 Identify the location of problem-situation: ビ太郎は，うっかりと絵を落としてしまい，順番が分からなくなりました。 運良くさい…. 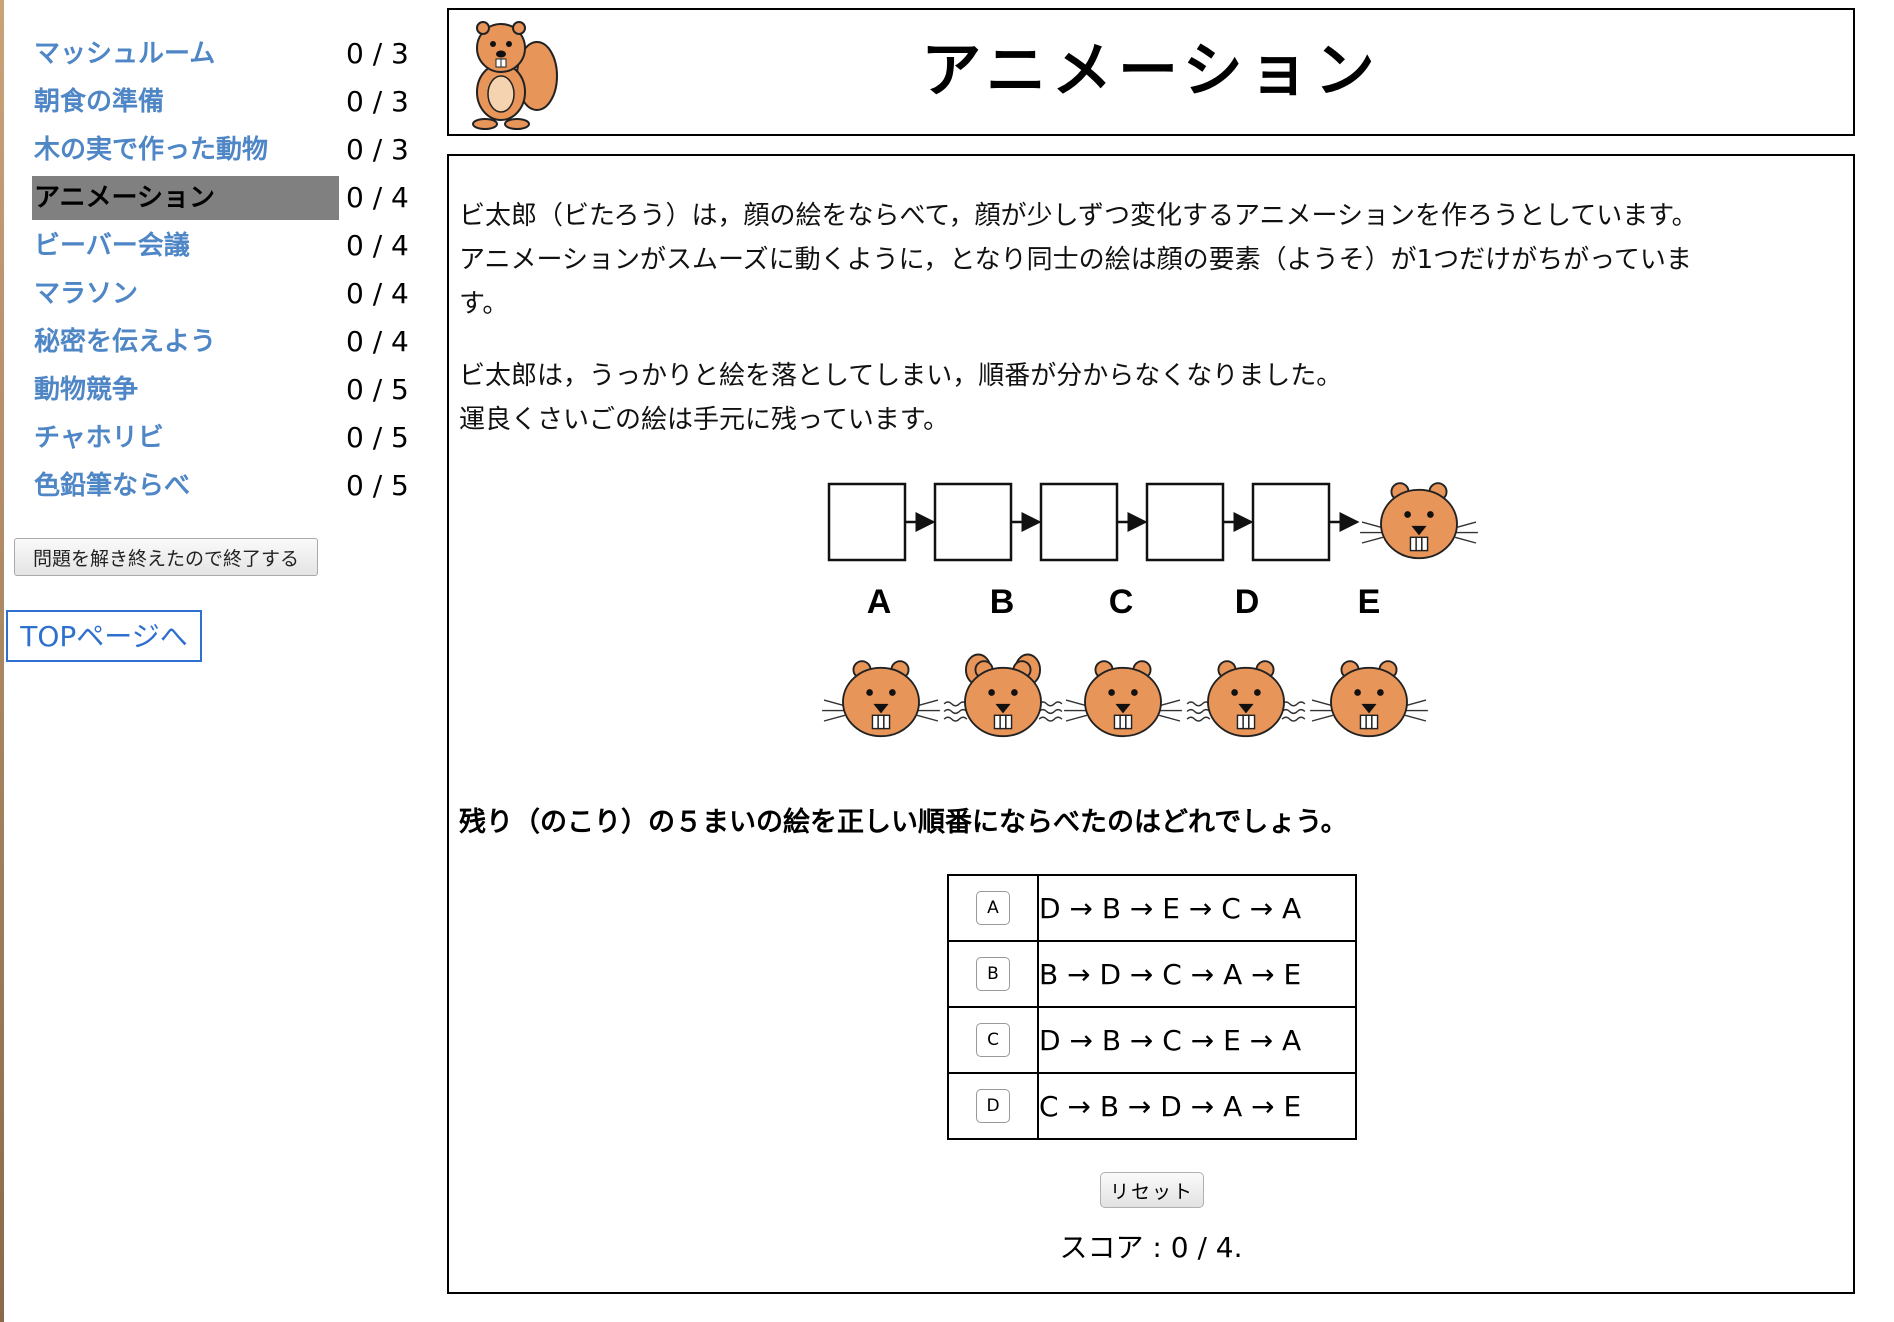
(1149, 398).